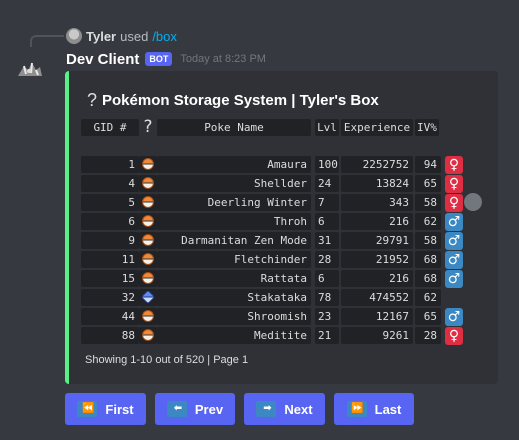 This screenshot has height=440, width=519. I want to click on gid-cell: 15, so click(110, 278).